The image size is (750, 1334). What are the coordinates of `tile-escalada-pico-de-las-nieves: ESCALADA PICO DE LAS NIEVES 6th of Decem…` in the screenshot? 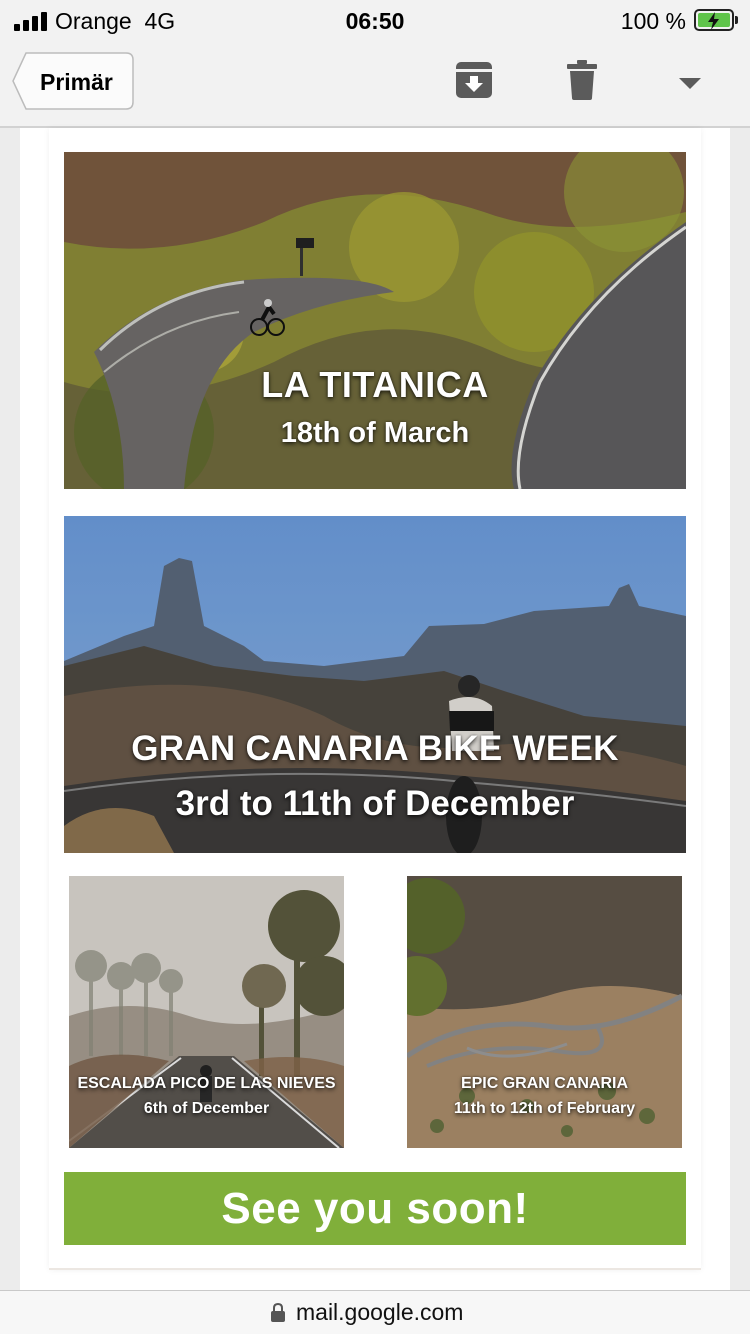 It's located at (206, 1012).